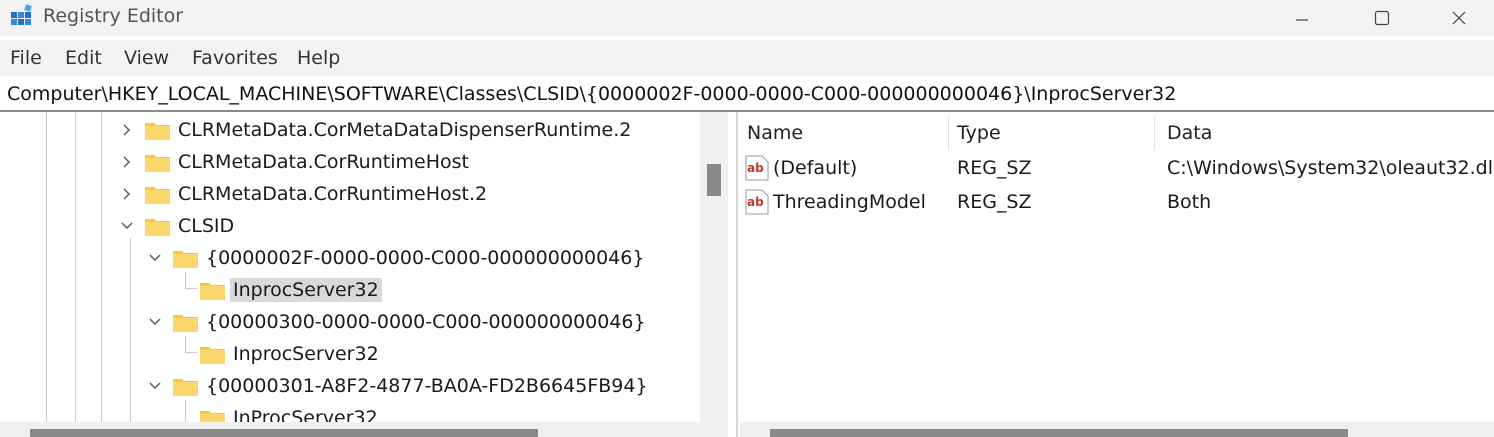  Describe the element at coordinates (1189, 133) in the screenshot. I see `column-header-data: Data` at that location.